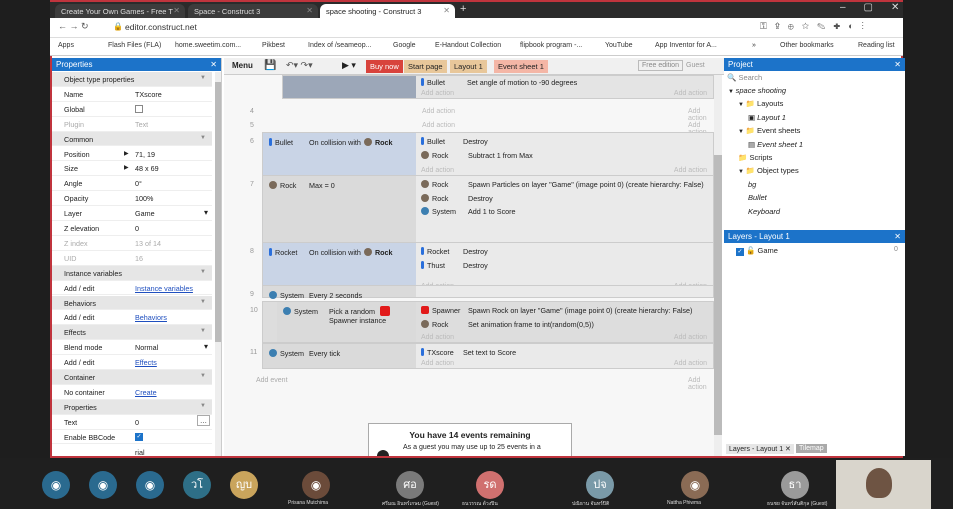  Describe the element at coordinates (146, 347) in the screenshot. I see `property-value: Normal` at that location.